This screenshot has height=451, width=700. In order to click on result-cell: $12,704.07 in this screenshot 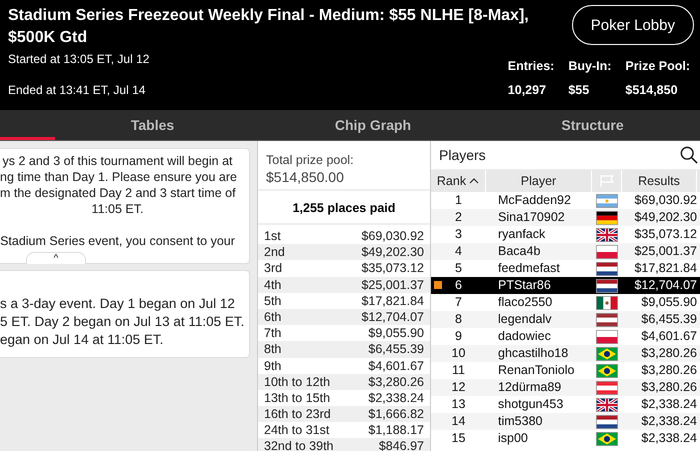, I will do `click(665, 285)`.